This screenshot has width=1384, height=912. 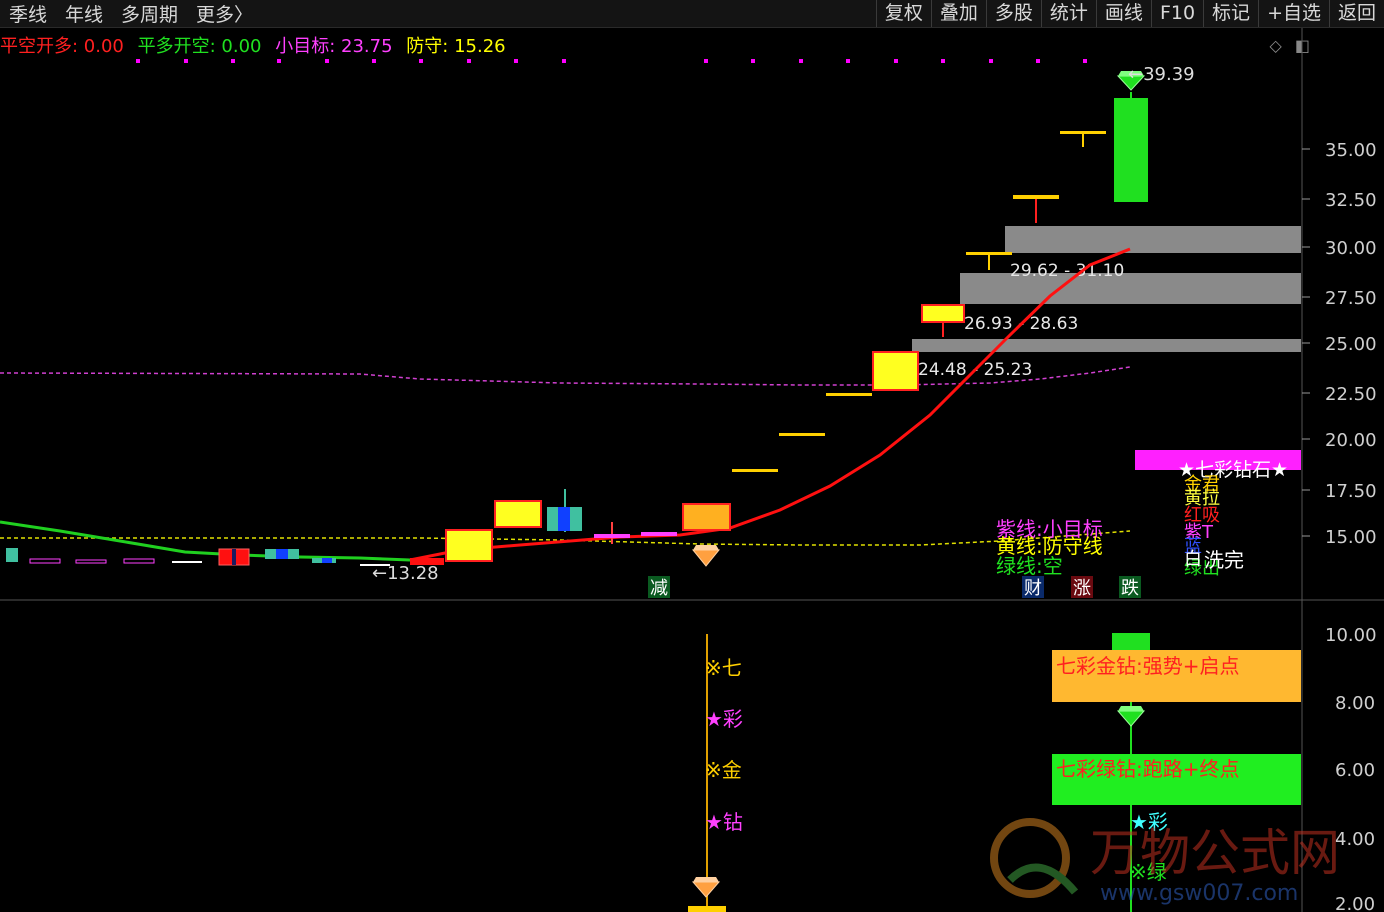 What do you see at coordinates (1049, 547) in the screenshot?
I see `line-legend: 紫线:小目标 黄线:防守线 绿线:空` at bounding box center [1049, 547].